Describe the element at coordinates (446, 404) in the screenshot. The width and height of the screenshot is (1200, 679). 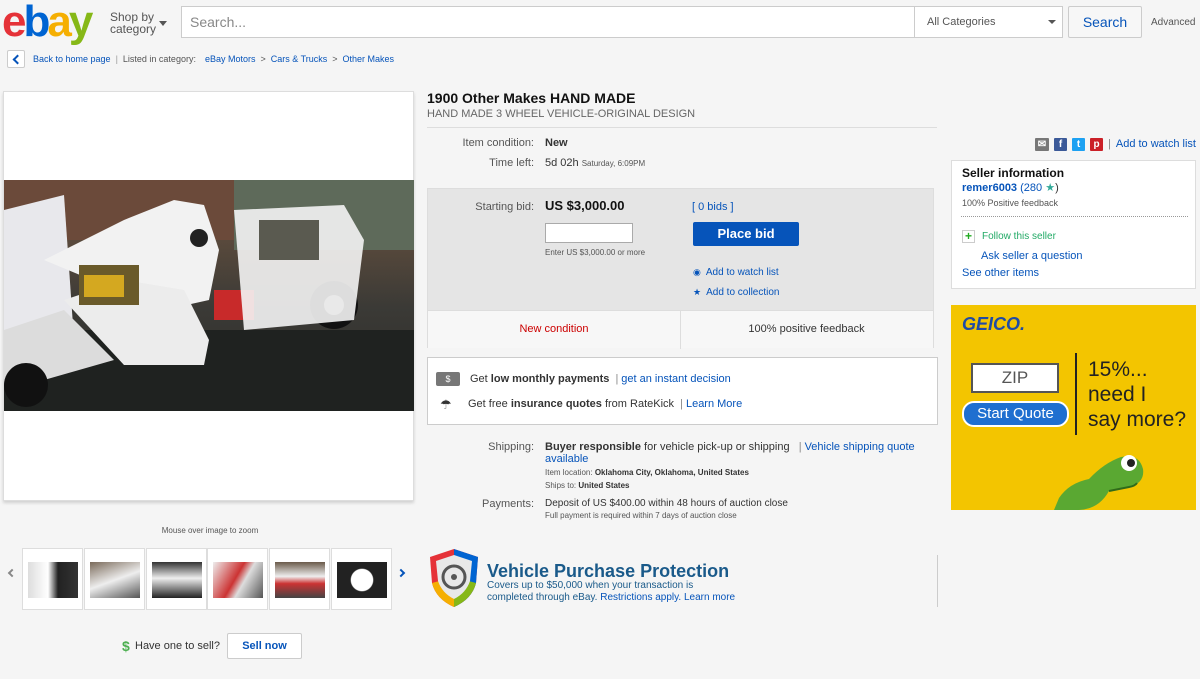
I see `umbrella-icon: ☂` at that location.